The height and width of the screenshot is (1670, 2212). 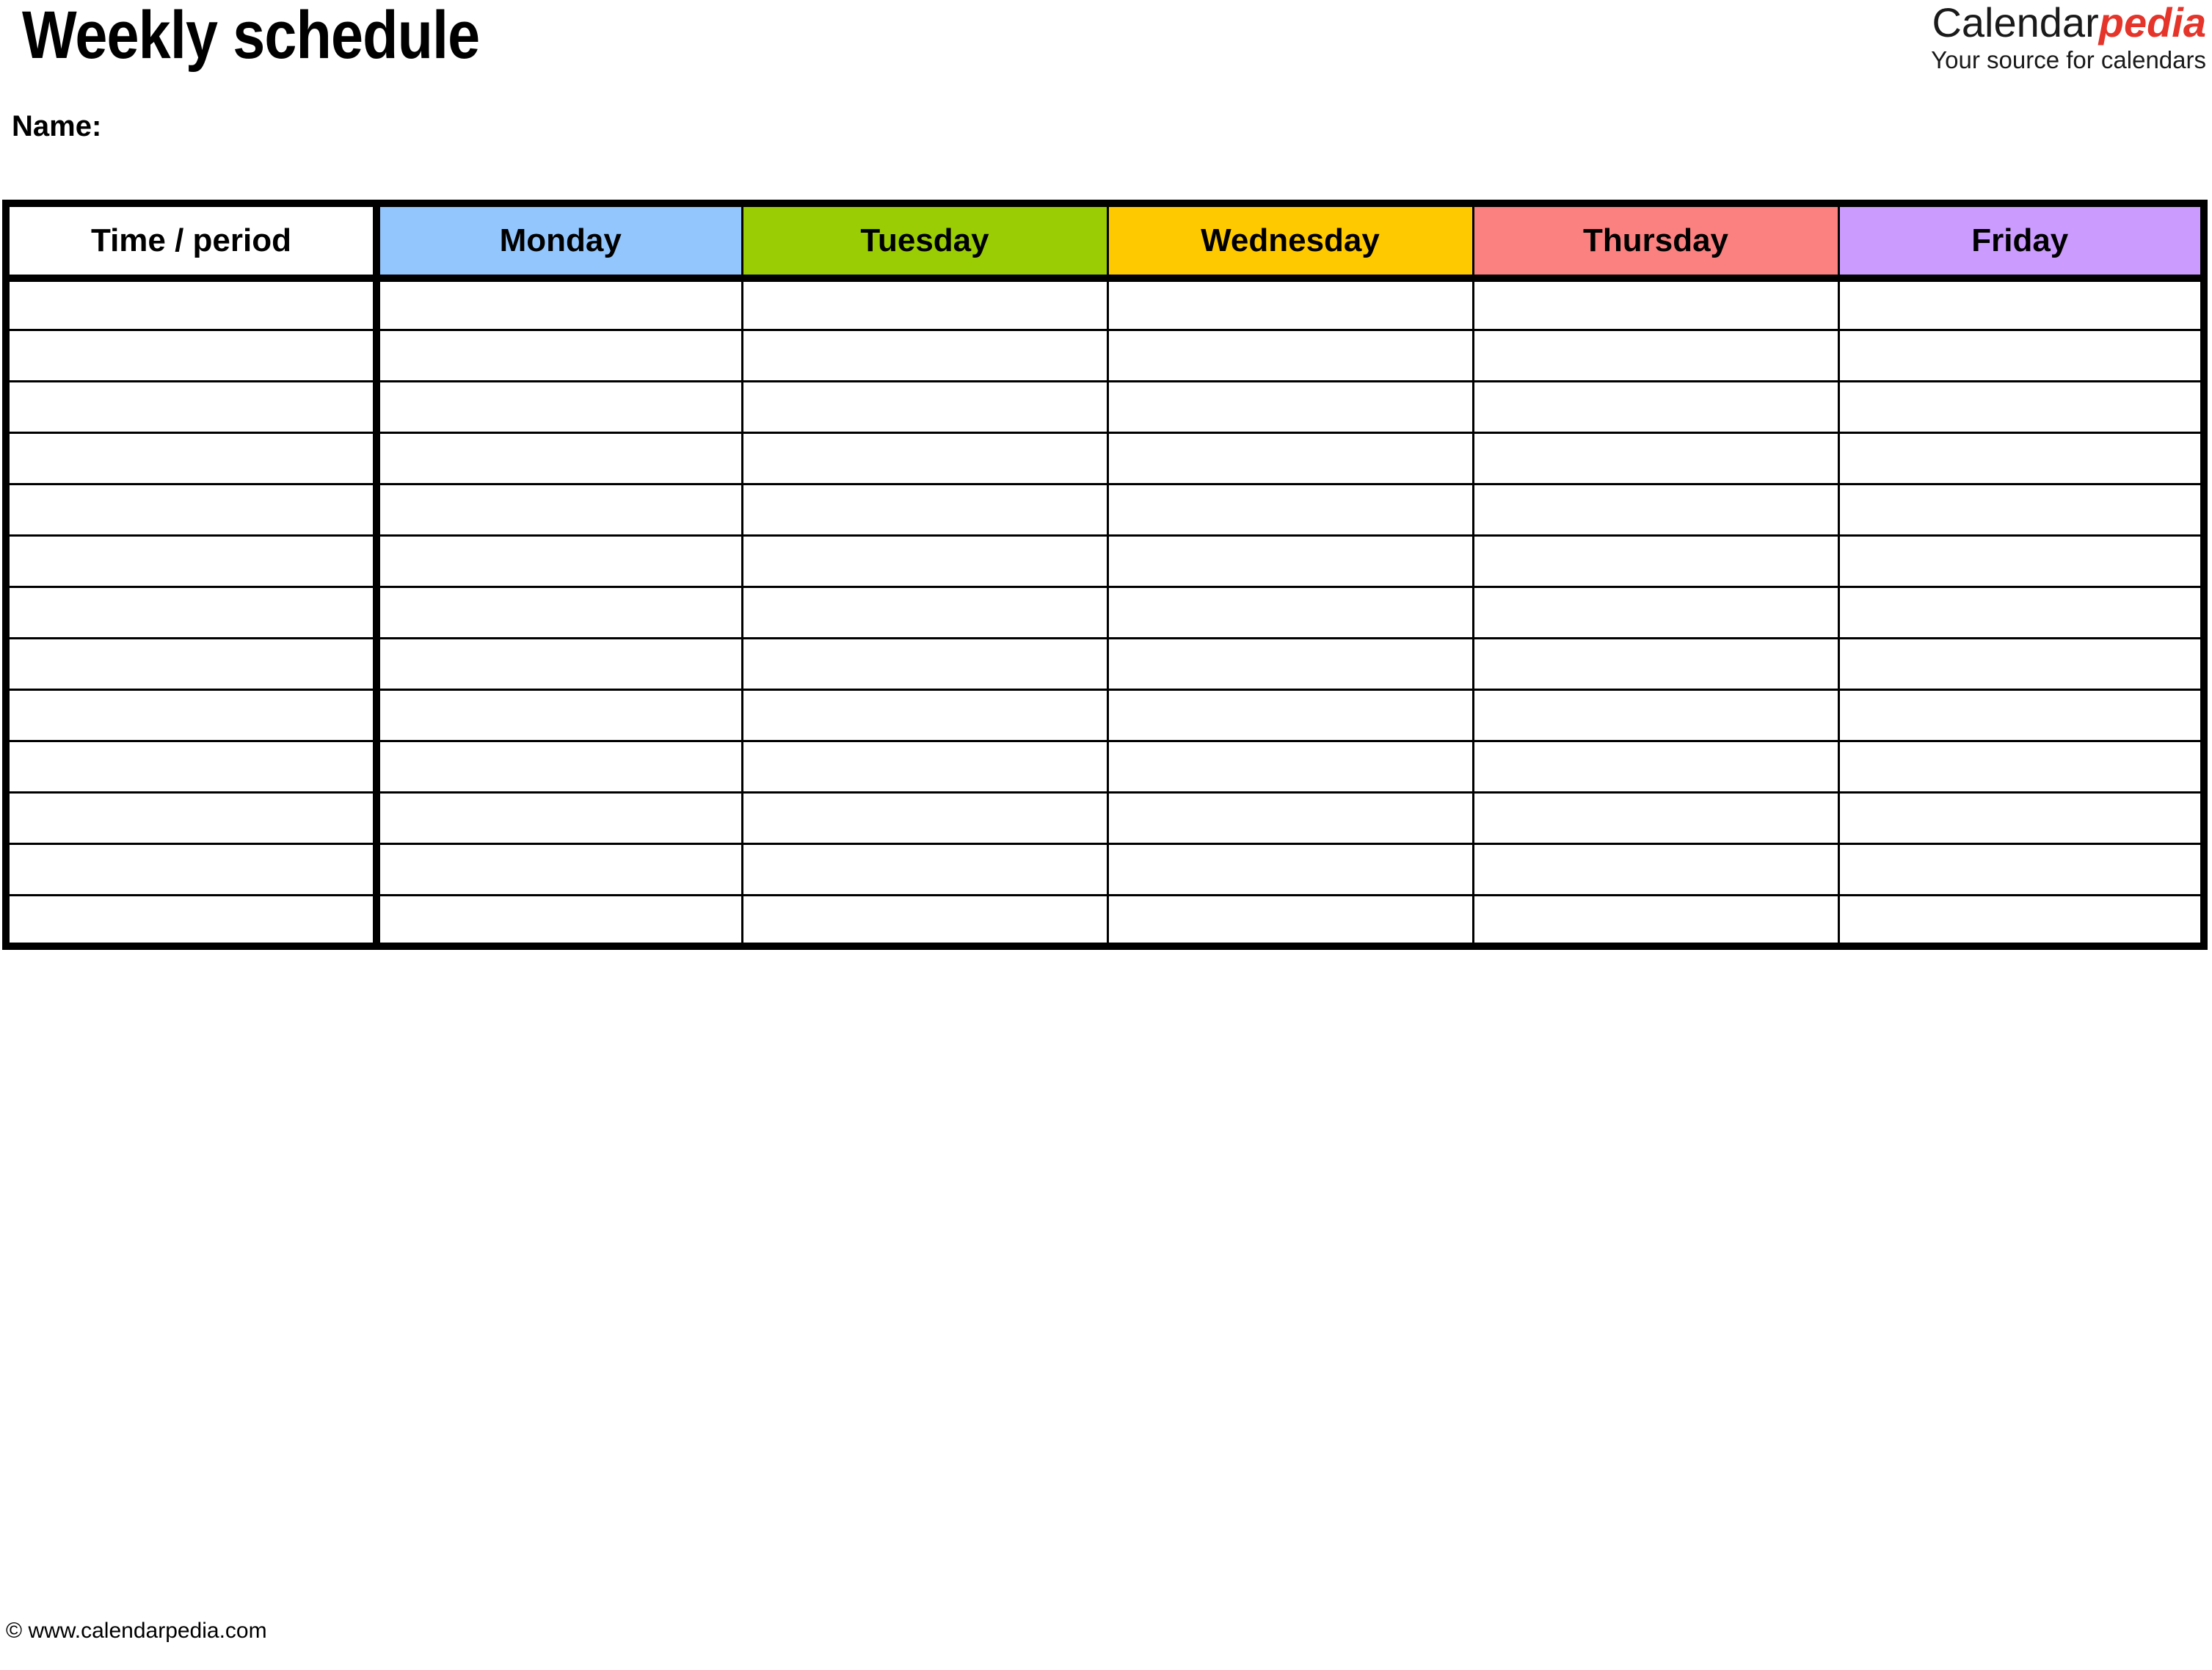 What do you see at coordinates (1656, 242) in the screenshot?
I see `column-header-thursday: Thursday` at bounding box center [1656, 242].